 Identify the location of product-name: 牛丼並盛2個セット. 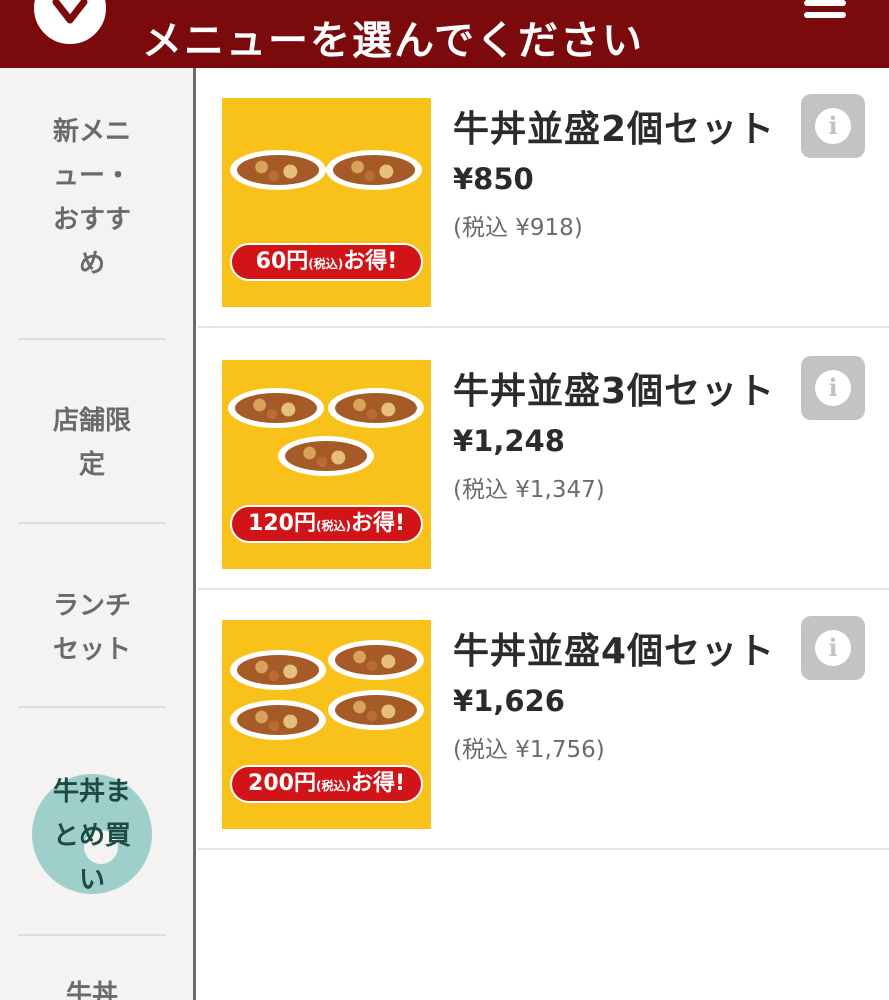
(614, 129).